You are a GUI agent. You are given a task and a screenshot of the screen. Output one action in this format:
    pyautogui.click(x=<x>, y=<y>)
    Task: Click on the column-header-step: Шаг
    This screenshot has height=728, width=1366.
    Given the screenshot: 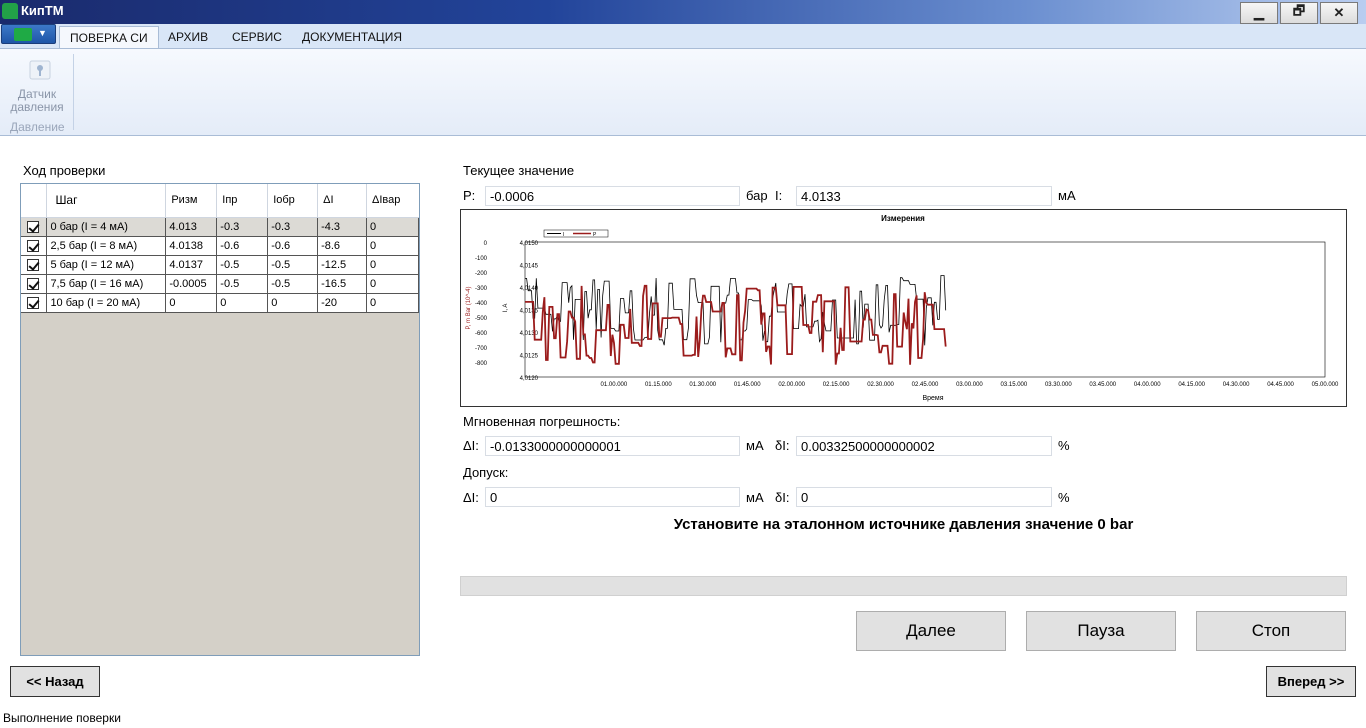 What is the action you would take?
    pyautogui.click(x=106, y=201)
    